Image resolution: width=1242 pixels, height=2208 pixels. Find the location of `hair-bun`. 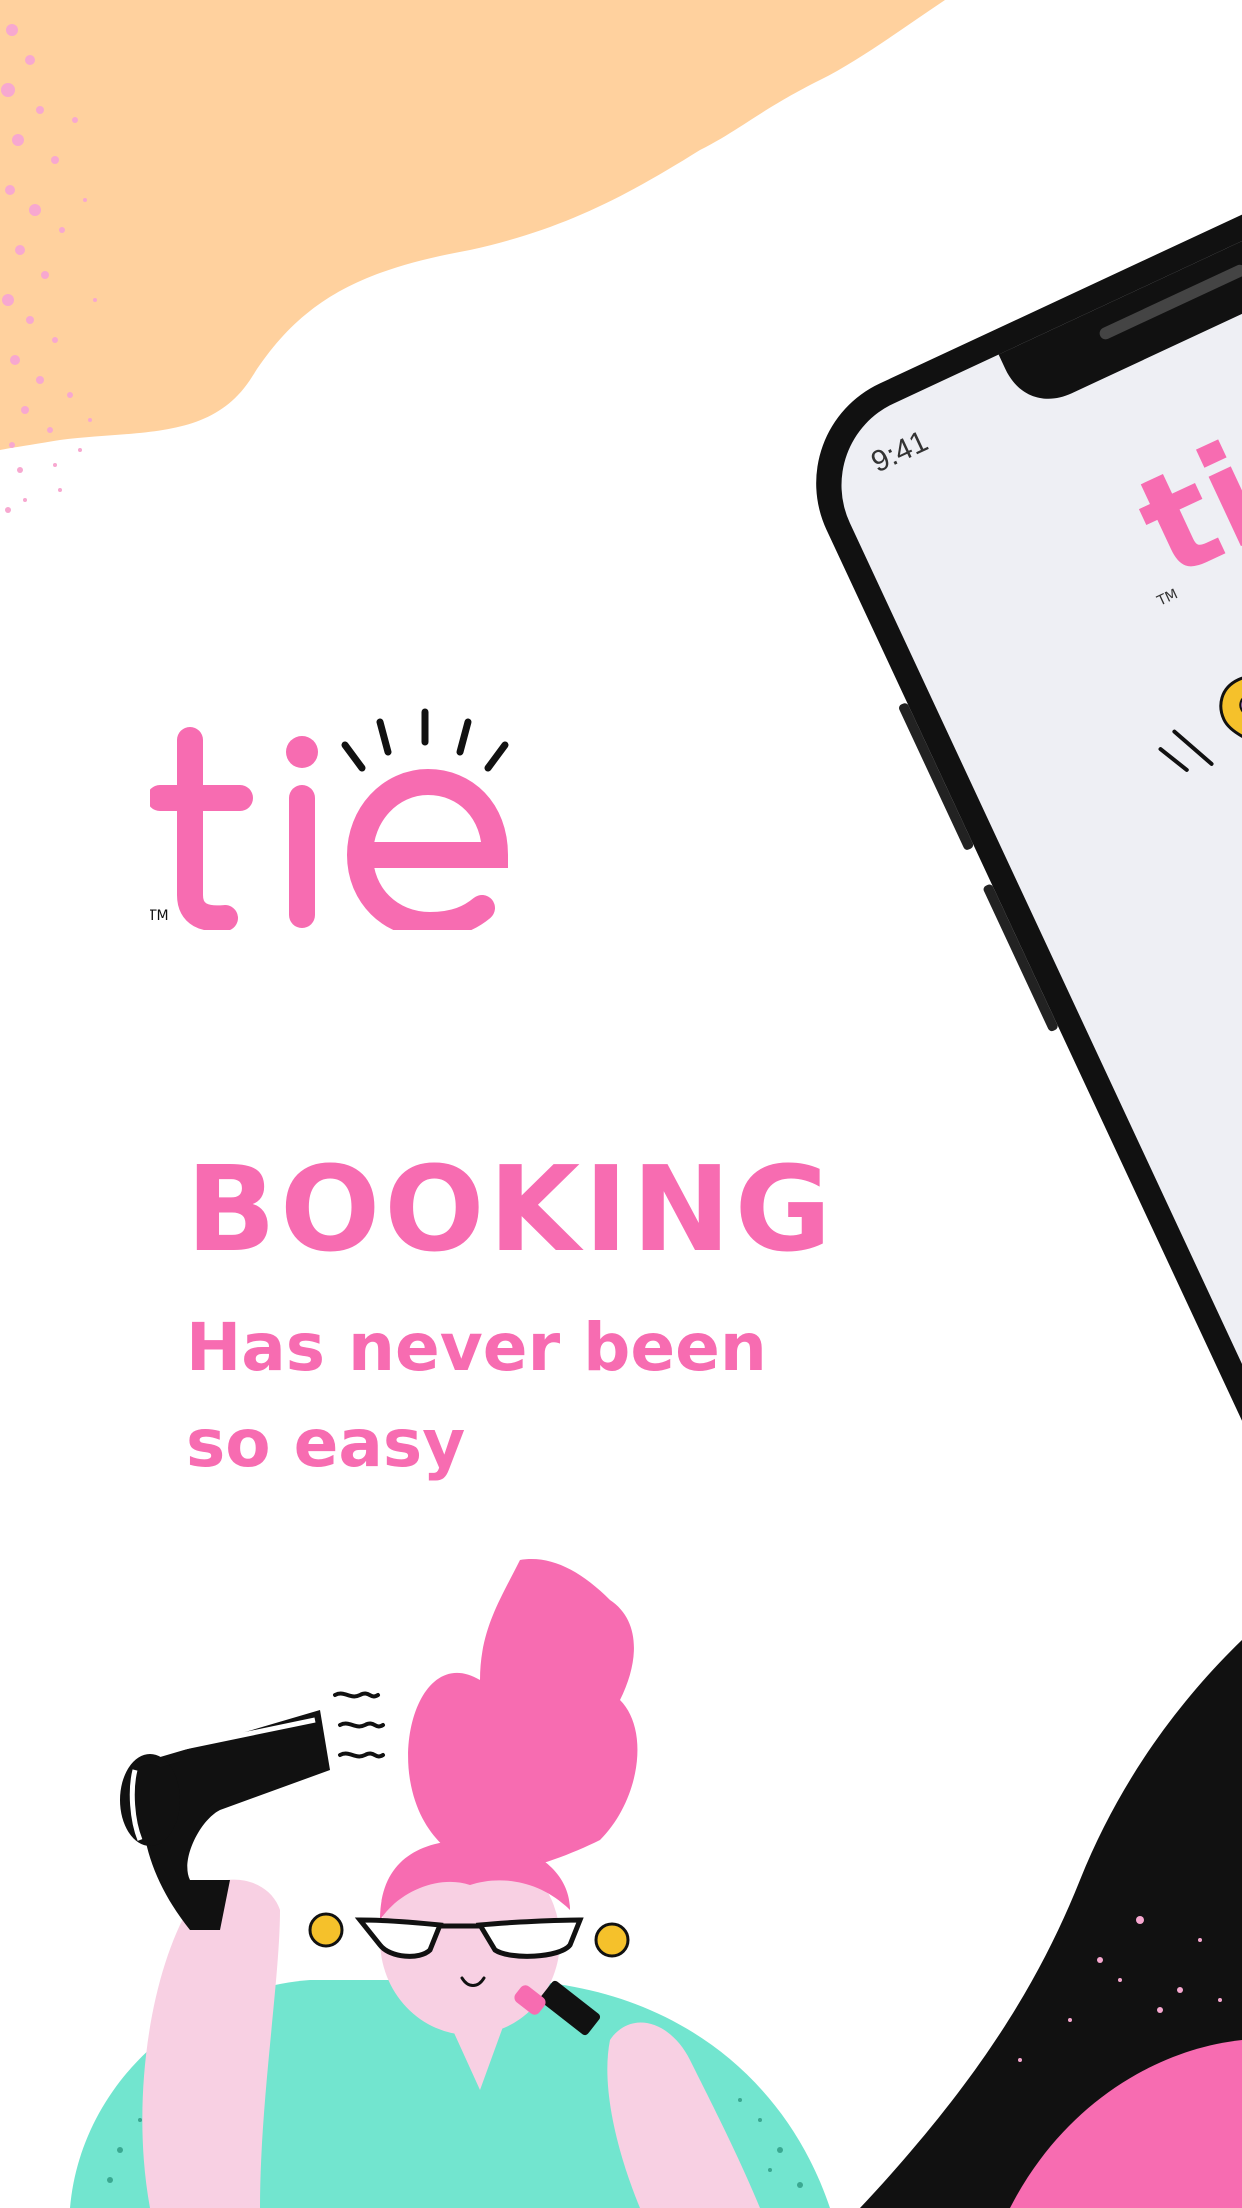

hair-bun is located at coordinates (523, 1716).